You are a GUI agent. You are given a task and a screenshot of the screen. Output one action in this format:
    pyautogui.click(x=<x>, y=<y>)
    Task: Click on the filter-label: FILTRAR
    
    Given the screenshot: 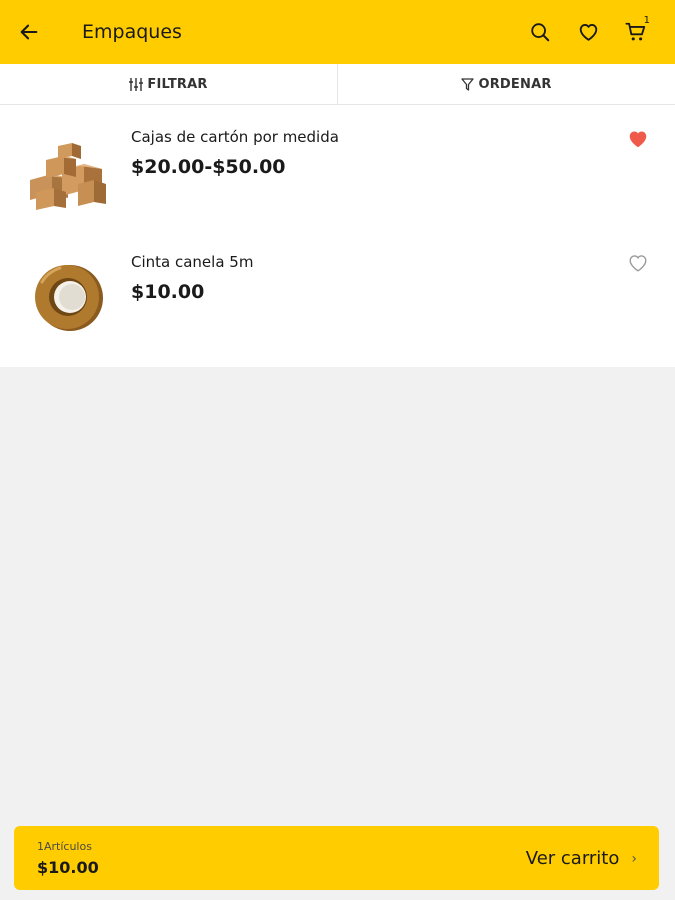 What is the action you would take?
    pyautogui.click(x=177, y=84)
    